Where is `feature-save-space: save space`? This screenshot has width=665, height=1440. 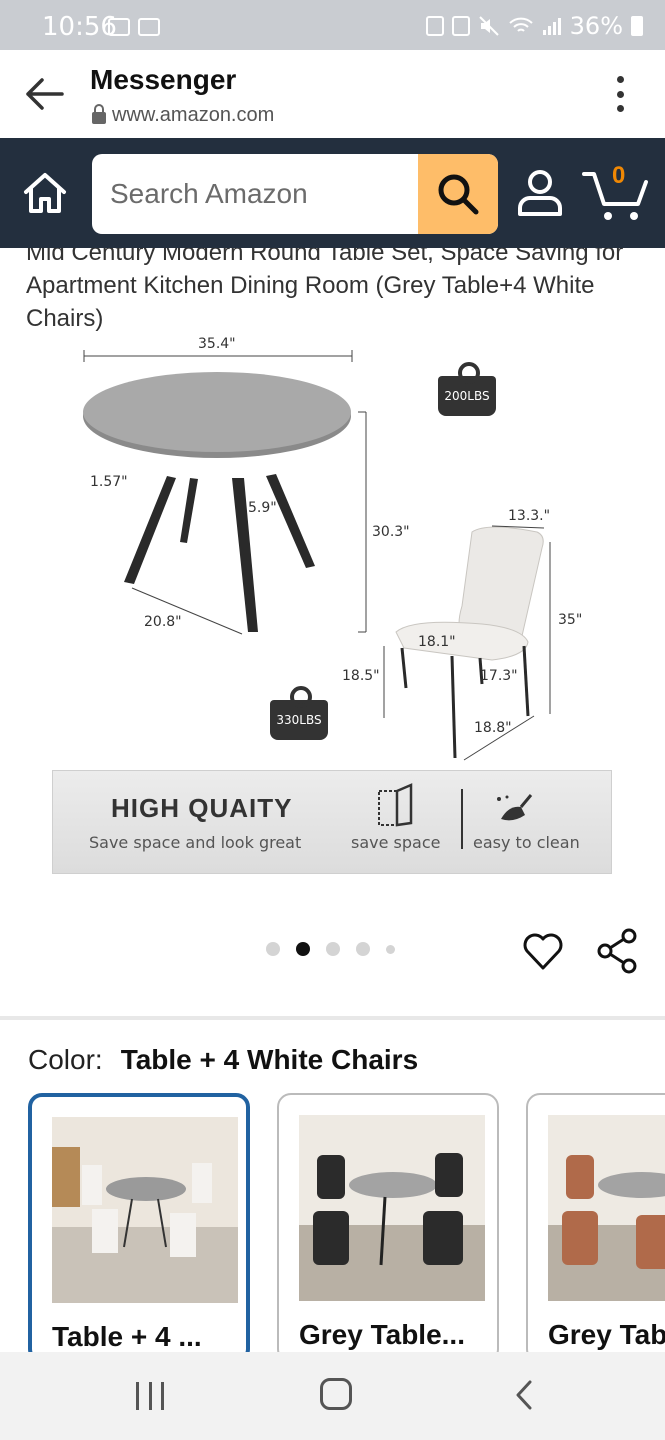
feature-save-space: save space is located at coordinates (396, 842).